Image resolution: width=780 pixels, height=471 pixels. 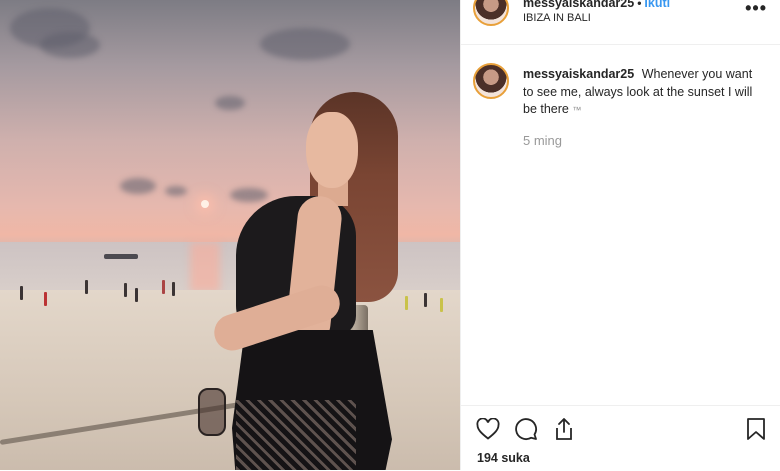 What do you see at coordinates (503, 458) in the screenshot?
I see `like-count: 194 suka` at bounding box center [503, 458].